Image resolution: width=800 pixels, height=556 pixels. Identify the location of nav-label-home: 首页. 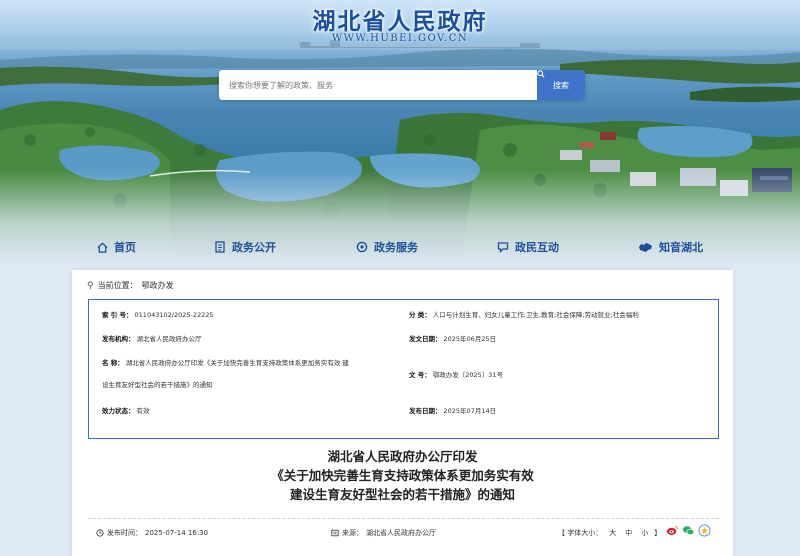
(125, 247).